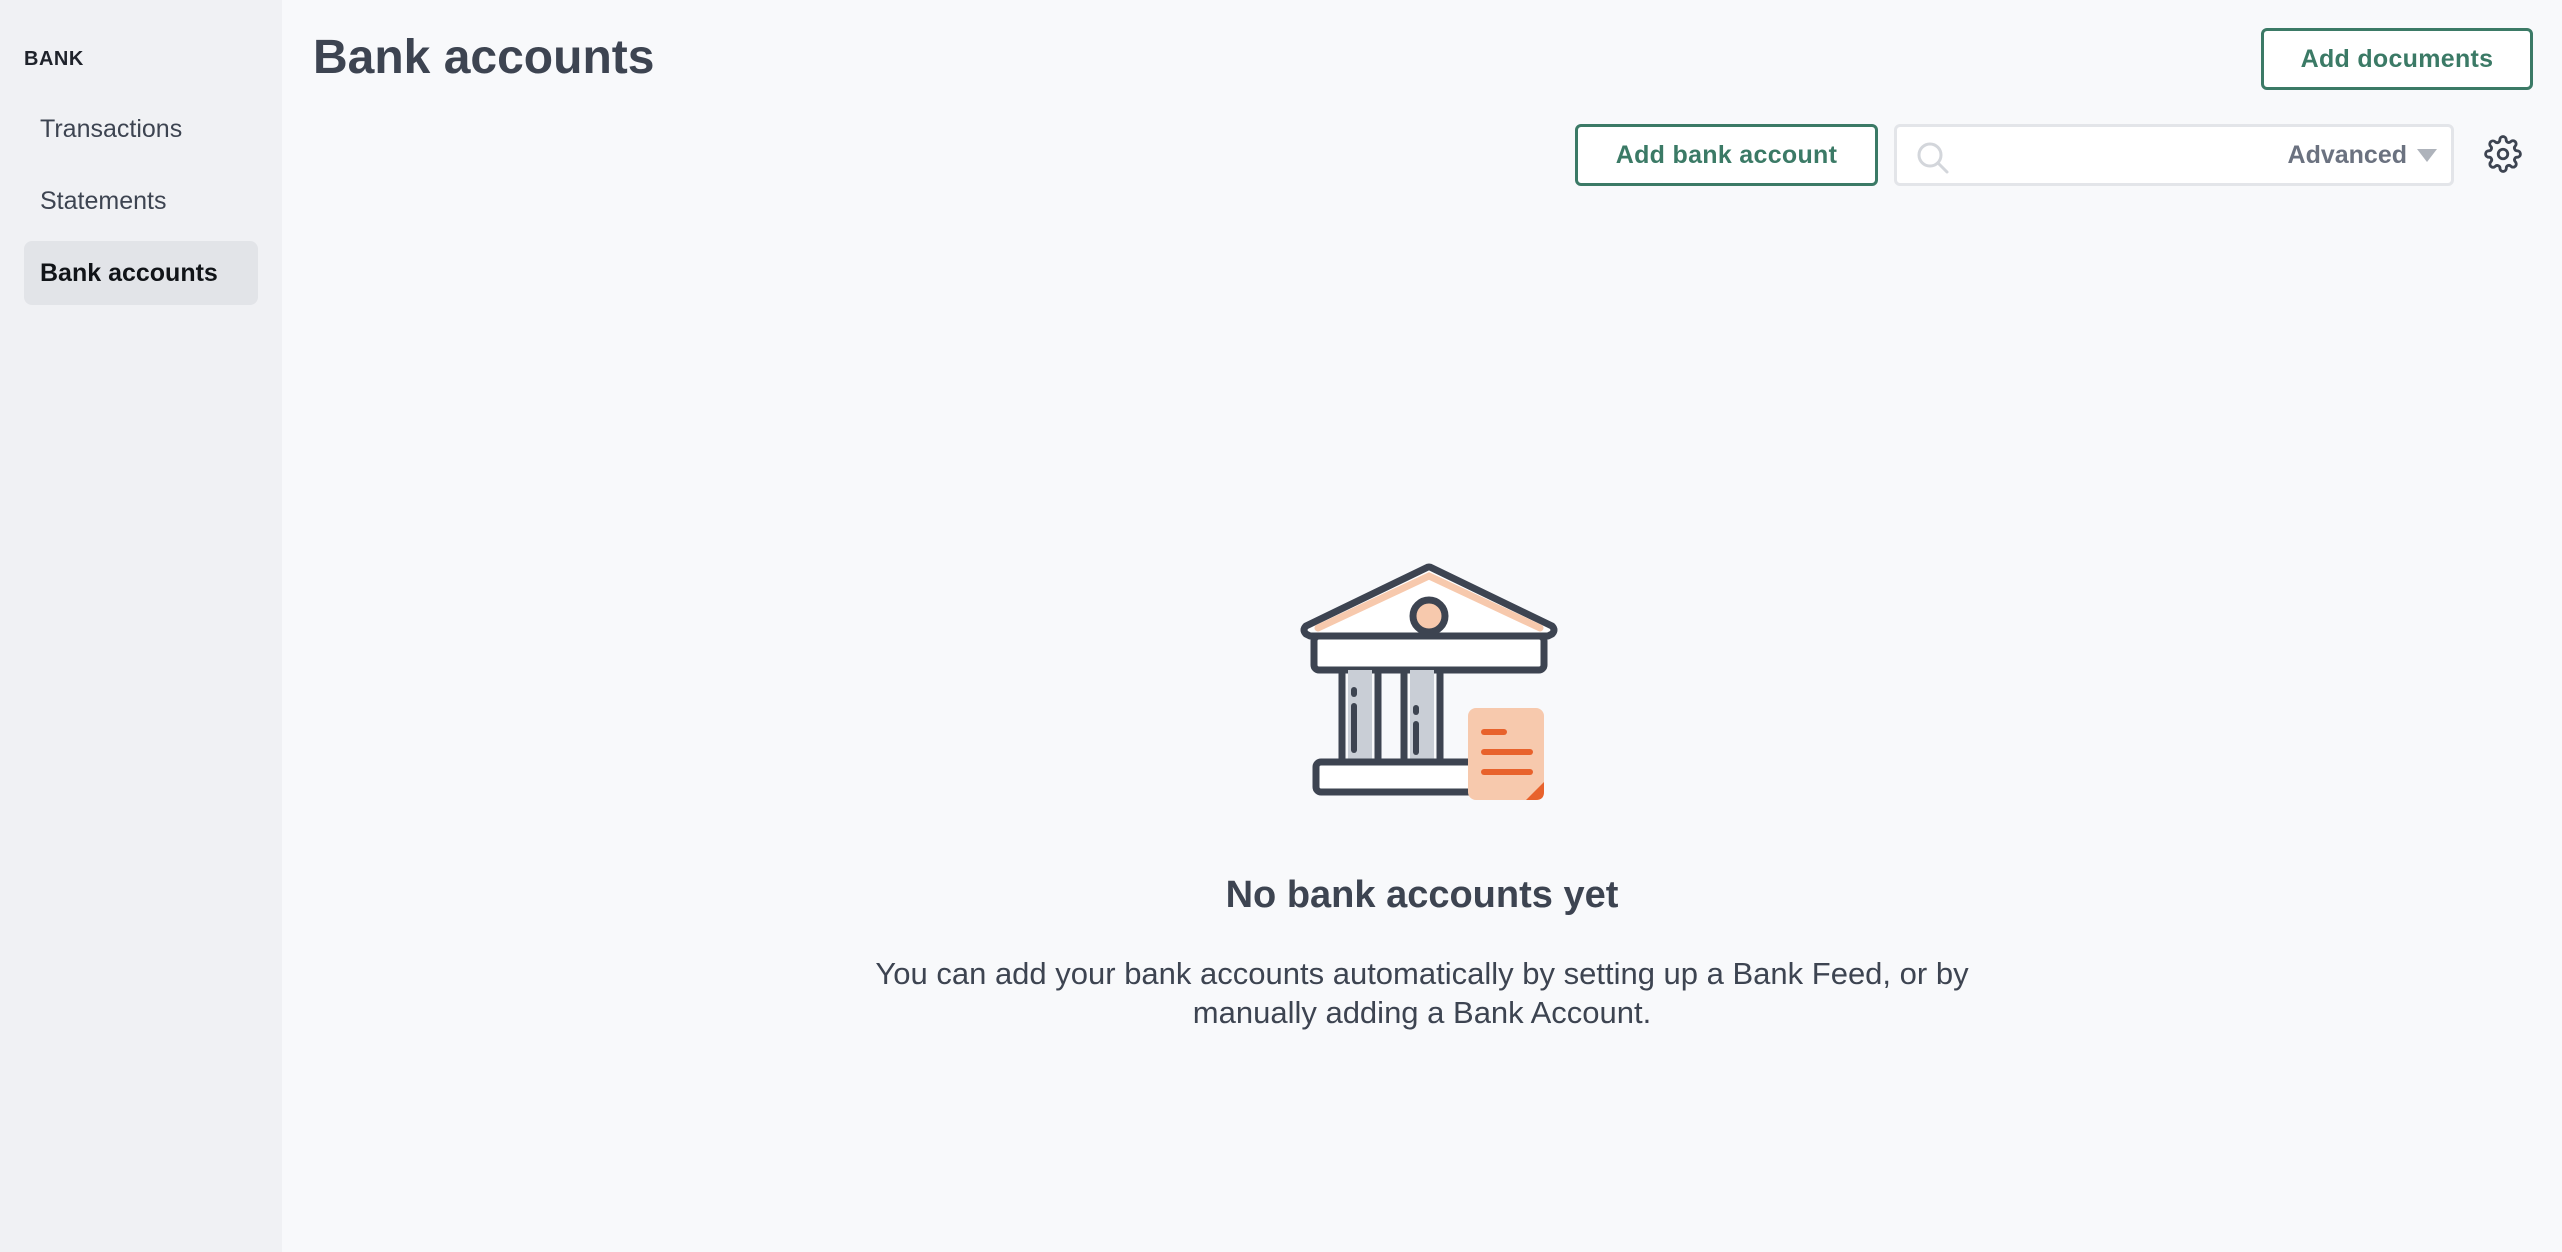 This screenshot has height=1252, width=2562. What do you see at coordinates (54, 59) in the screenshot?
I see `sidebar-heading: BANK` at bounding box center [54, 59].